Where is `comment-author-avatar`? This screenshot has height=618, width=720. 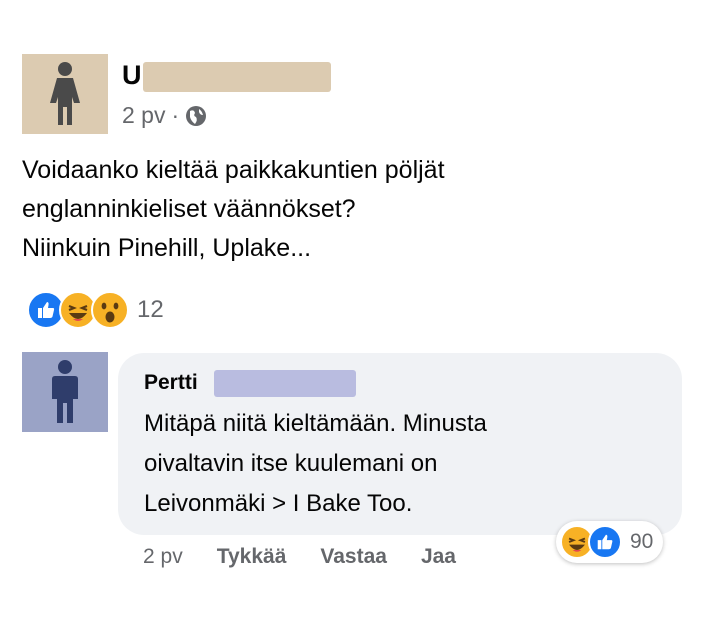 comment-author-avatar is located at coordinates (65, 392).